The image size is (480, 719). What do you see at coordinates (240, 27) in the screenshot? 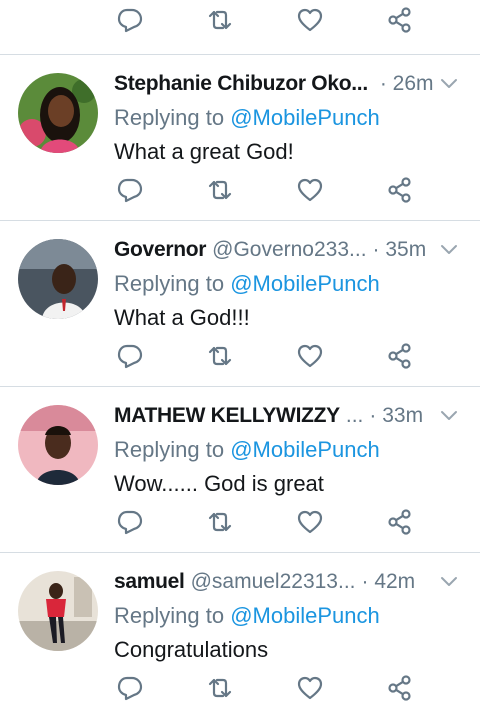
I see `previous-tweet-actions` at bounding box center [240, 27].